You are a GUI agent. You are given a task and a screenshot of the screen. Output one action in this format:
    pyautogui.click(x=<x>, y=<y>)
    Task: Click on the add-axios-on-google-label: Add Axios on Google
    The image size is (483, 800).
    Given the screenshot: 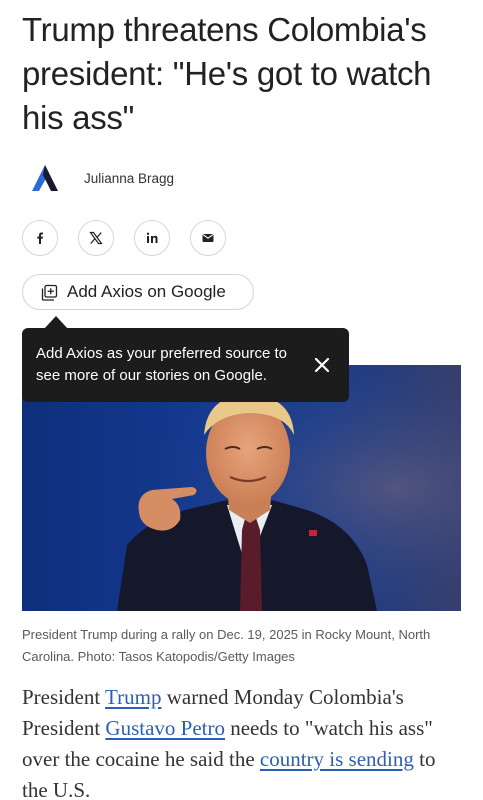 What is the action you would take?
    pyautogui.click(x=146, y=291)
    